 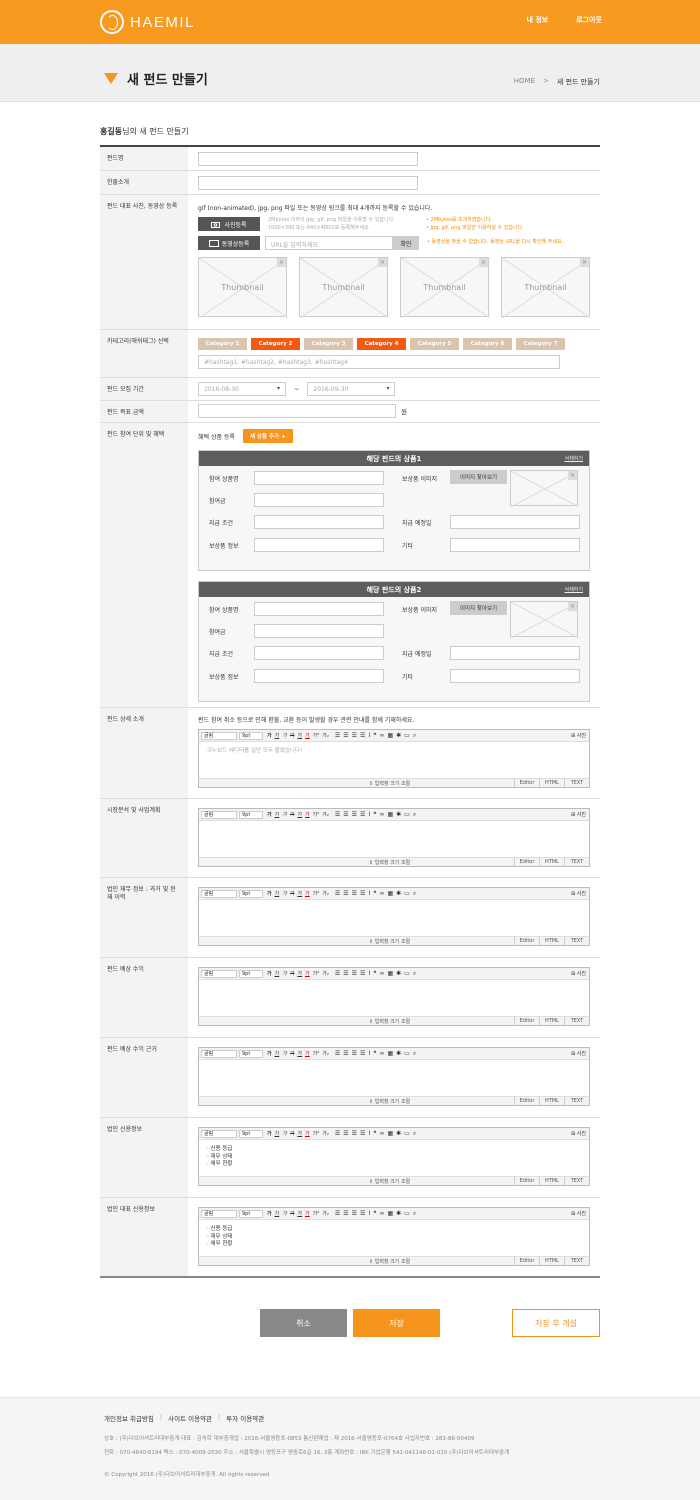 What do you see at coordinates (445, 287) in the screenshot?
I see `thumbnail: Thumbnail ×` at bounding box center [445, 287].